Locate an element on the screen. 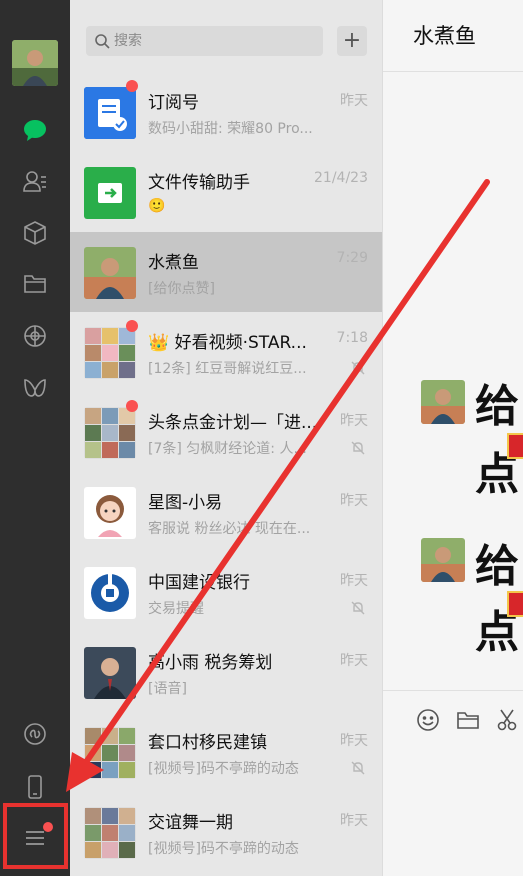 The width and height of the screenshot is (523, 876). conversation-name: 中国建设银行 is located at coordinates (199, 583).